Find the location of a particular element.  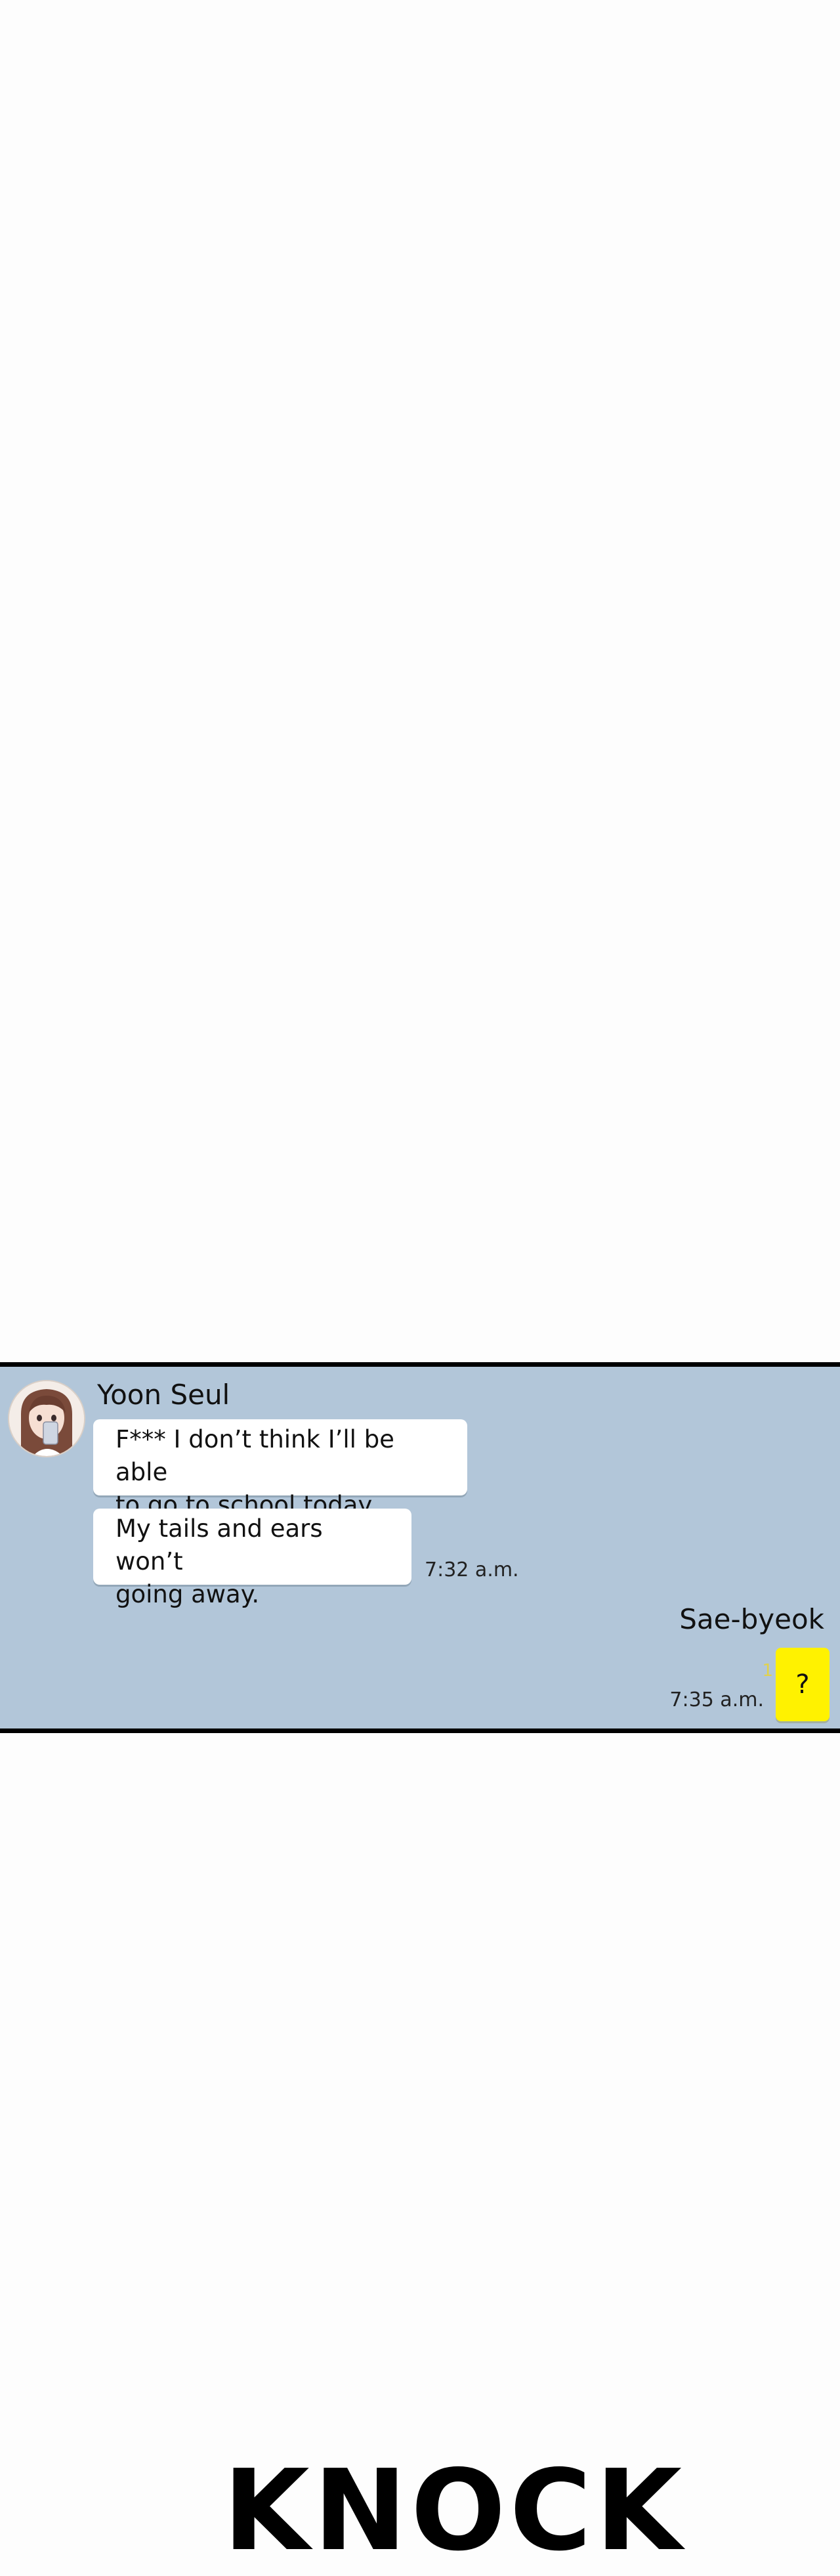

message-text: ? is located at coordinates (802, 1684).